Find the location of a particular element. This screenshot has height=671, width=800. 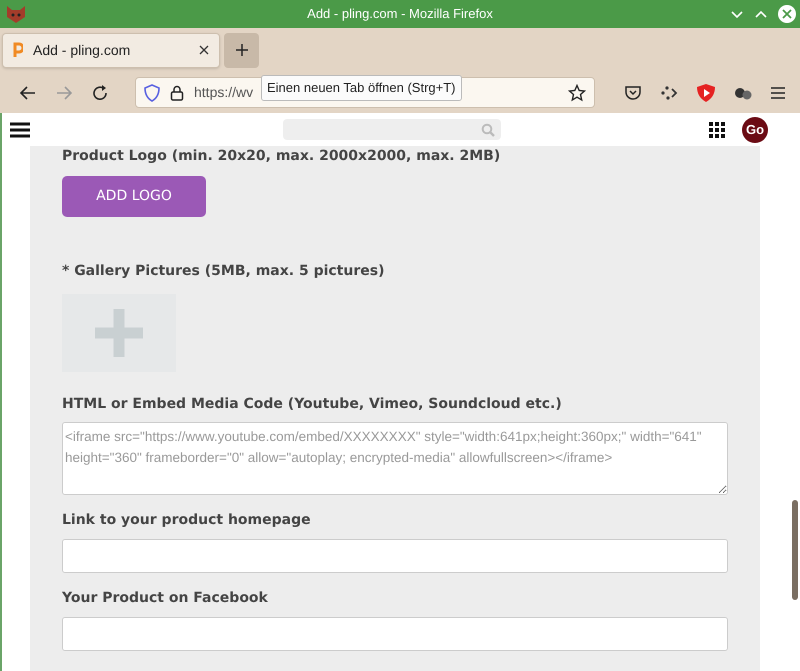

section-heading: Product Logo (min. 20x20, max. 2000x2000, max. 2MB) is located at coordinates (282, 156).